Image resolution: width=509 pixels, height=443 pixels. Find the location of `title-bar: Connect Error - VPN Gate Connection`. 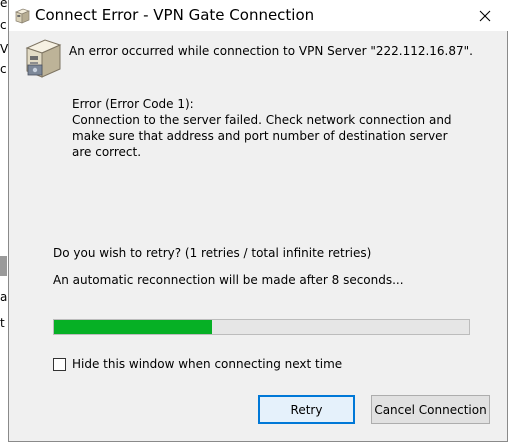

title-bar: Connect Error - VPN Gate Connection is located at coordinates (258, 15).